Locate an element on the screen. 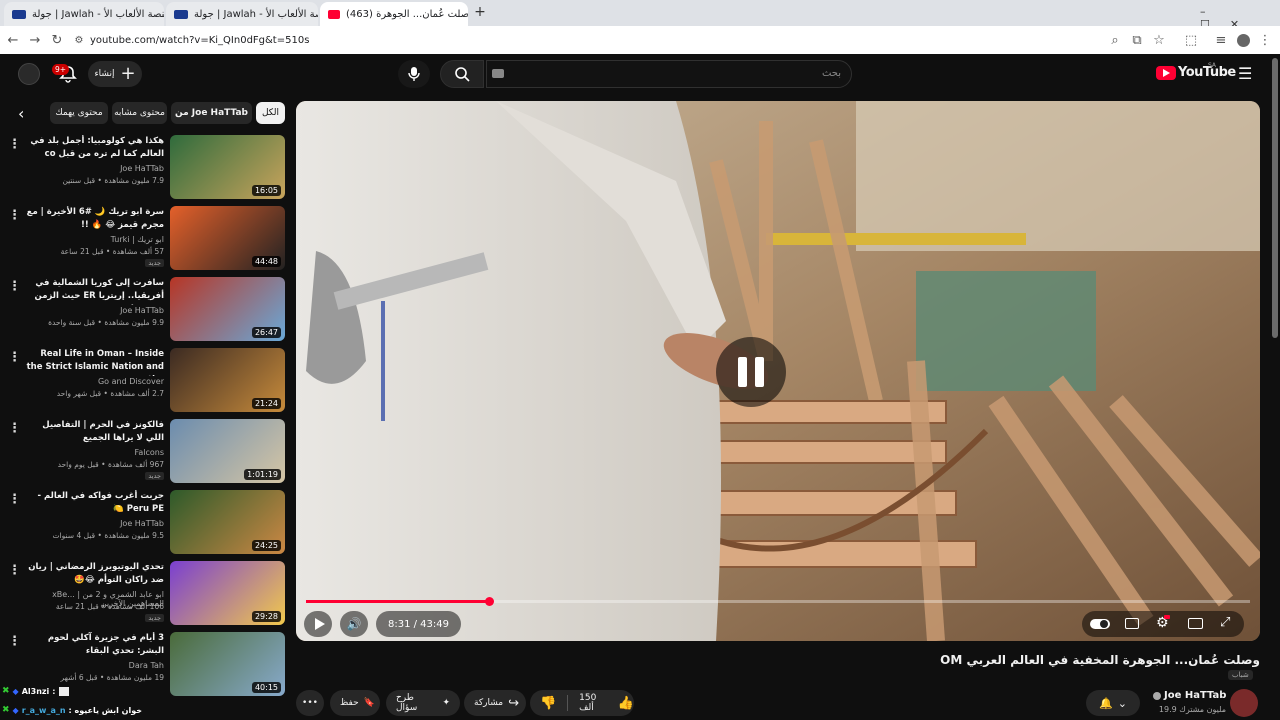 The height and width of the screenshot is (720, 1280). video-thumbnail: 24:25 is located at coordinates (227, 522).